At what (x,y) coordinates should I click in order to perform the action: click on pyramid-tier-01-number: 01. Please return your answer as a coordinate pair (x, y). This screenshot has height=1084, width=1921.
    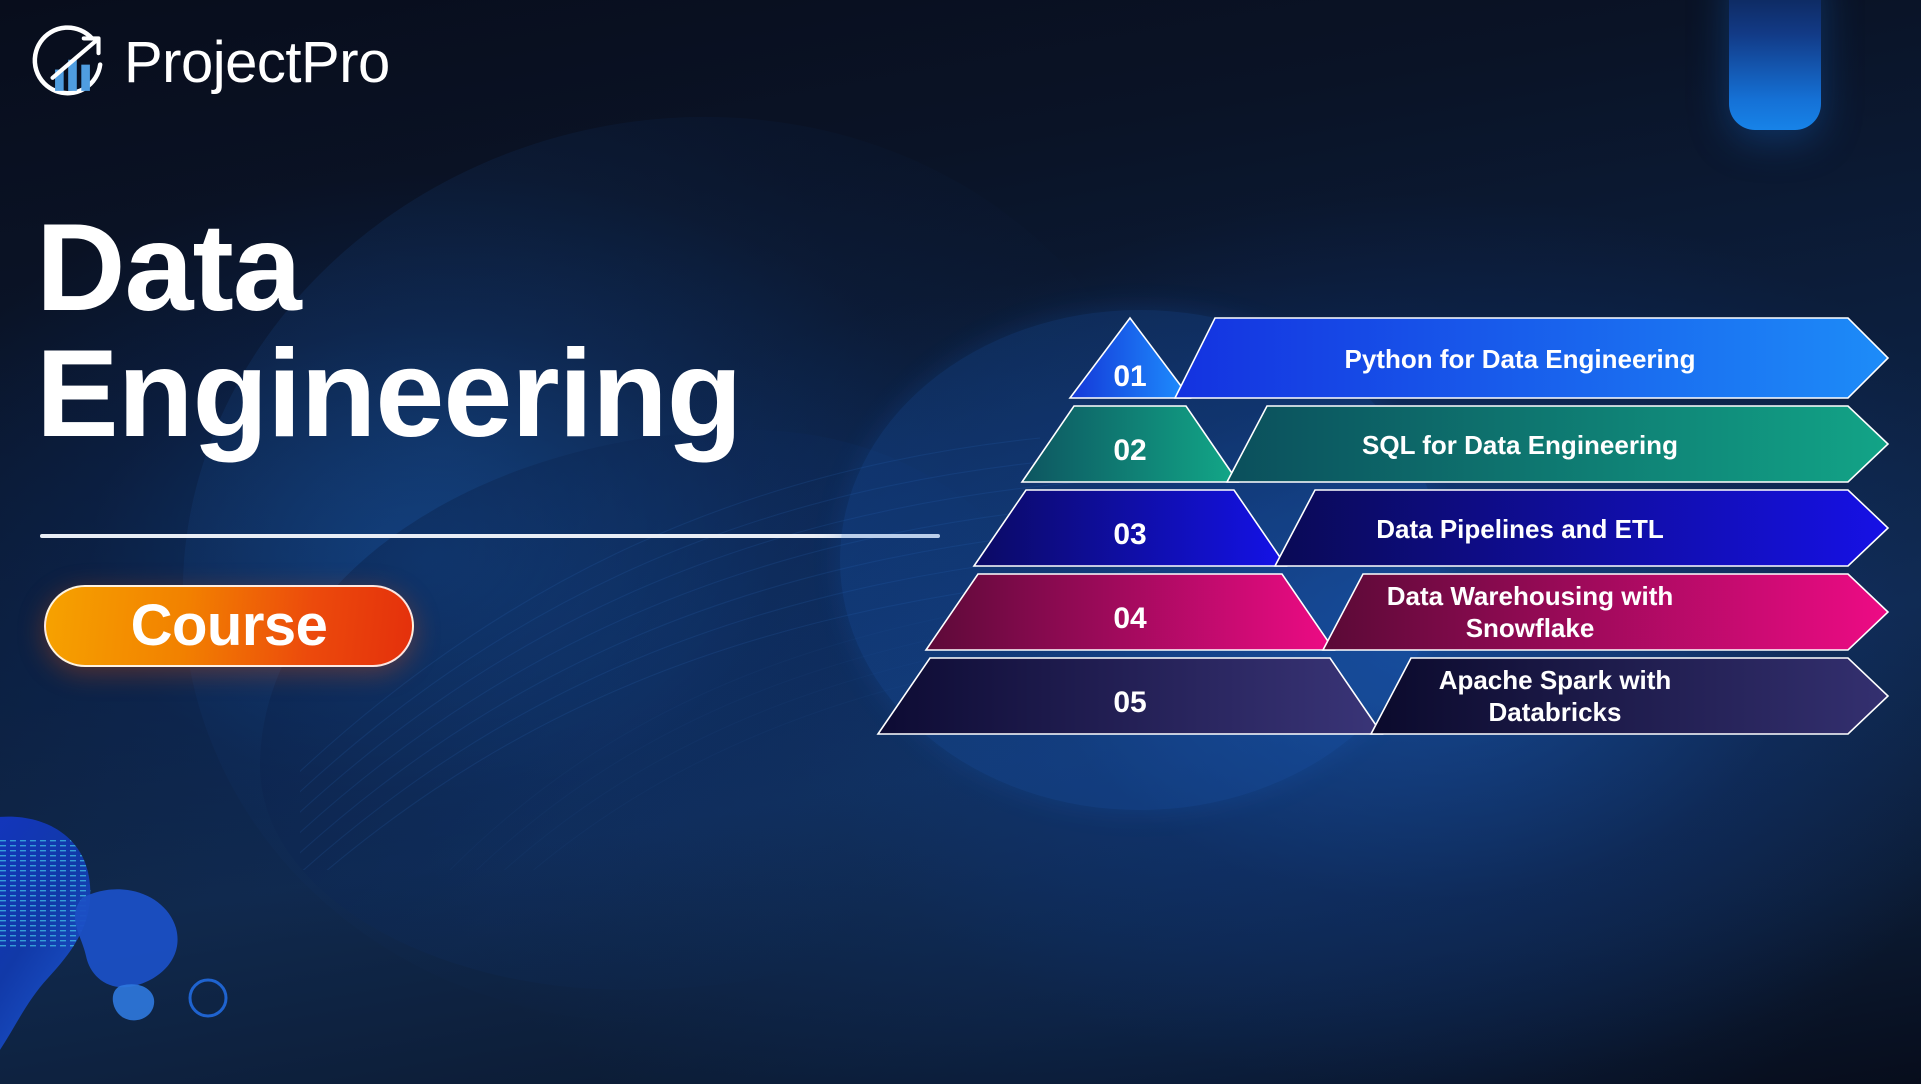
    Looking at the image, I should click on (1129, 376).